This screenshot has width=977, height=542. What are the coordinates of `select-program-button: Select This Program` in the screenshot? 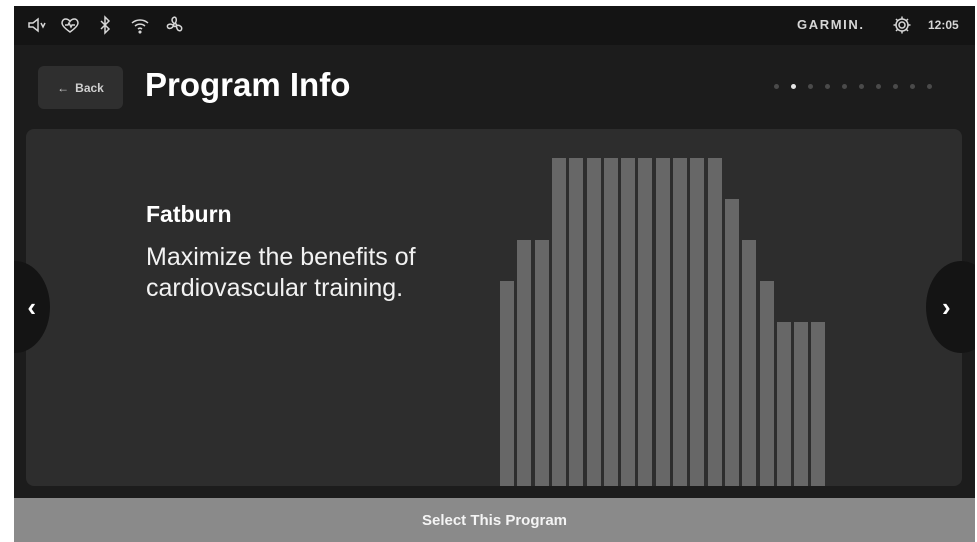 It's located at (494, 520).